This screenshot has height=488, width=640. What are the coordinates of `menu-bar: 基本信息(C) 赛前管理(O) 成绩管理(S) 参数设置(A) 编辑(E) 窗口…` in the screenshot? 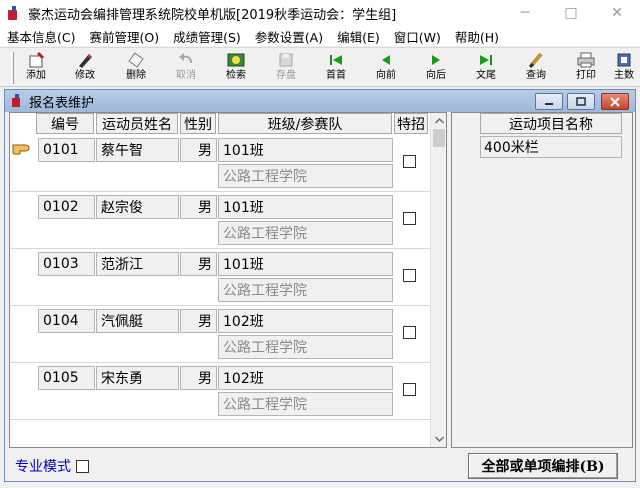 It's located at (320, 36).